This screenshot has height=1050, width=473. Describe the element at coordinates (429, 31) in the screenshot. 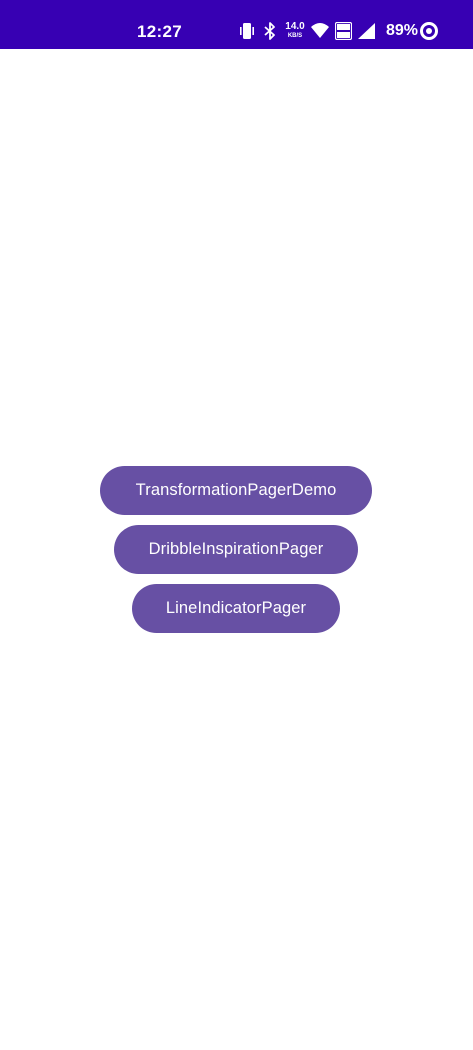

I see `battery-icon` at that location.